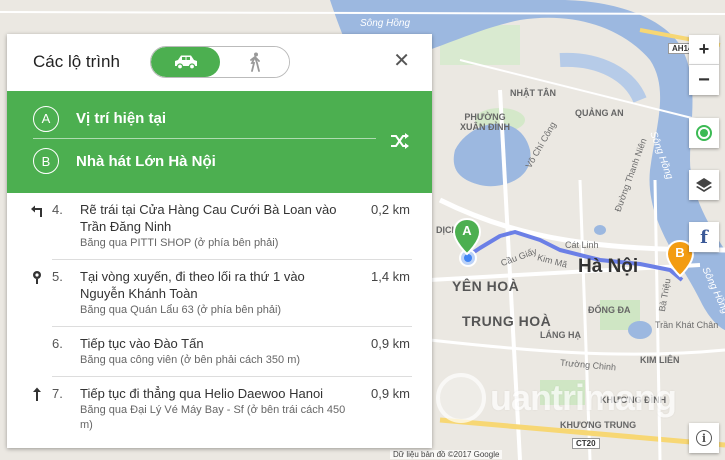 This screenshot has height=460, width=725. Describe the element at coordinates (390, 276) in the screenshot. I see `step-distance: 1,4 km` at that location.